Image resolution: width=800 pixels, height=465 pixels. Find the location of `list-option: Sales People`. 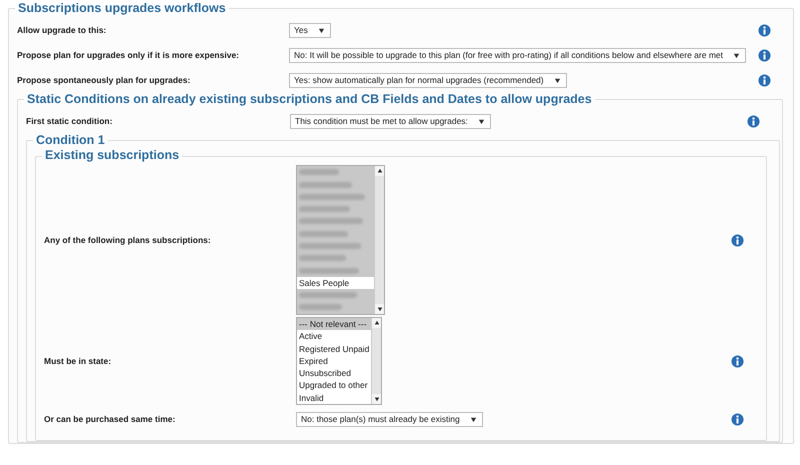

list-option: Sales People is located at coordinates (335, 283).